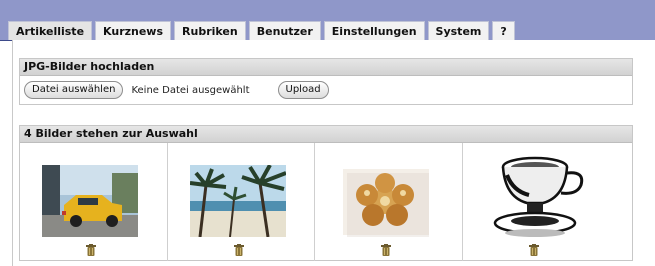  What do you see at coordinates (539, 197) in the screenshot?
I see `coffee-cup-drawing` at bounding box center [539, 197].